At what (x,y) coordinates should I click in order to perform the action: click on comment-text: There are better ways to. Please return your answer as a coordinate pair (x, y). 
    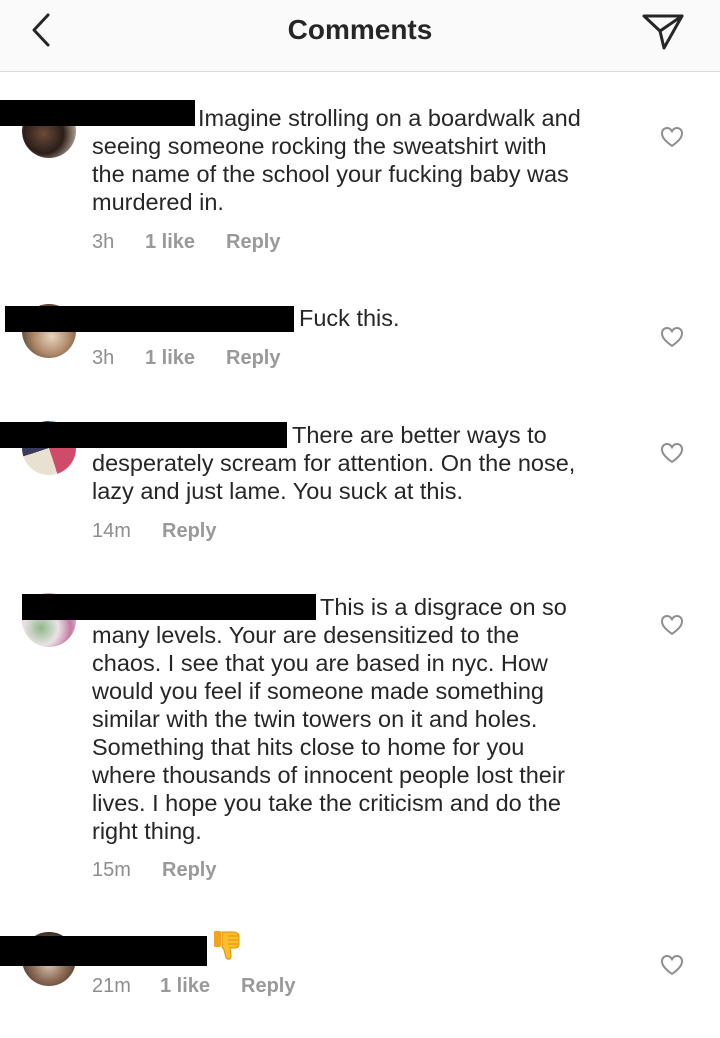
    Looking at the image, I should click on (419, 435).